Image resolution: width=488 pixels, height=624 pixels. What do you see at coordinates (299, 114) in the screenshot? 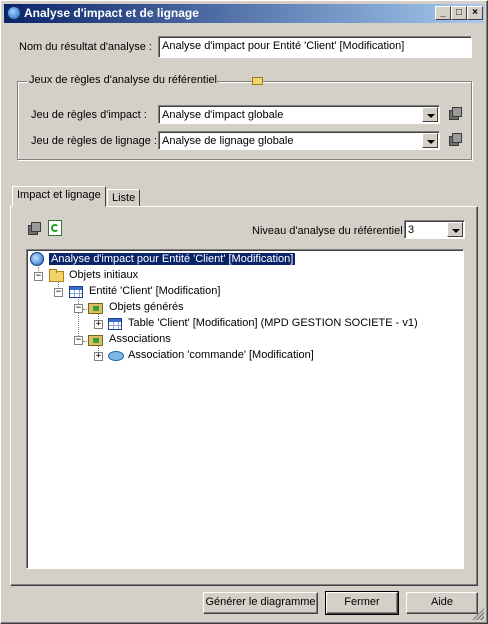
I see `impact-rules-select: Analyse d'impact globale` at bounding box center [299, 114].